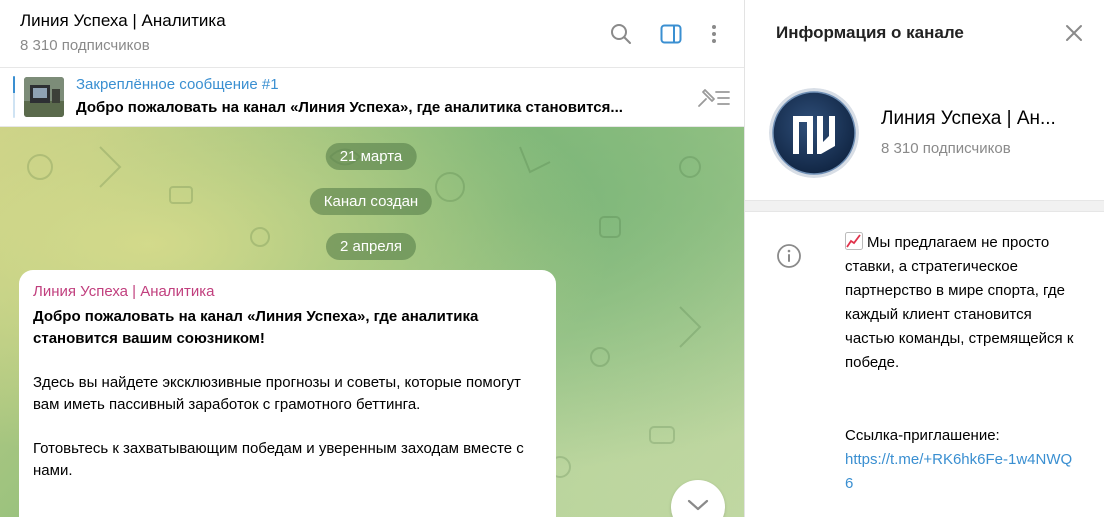 The image size is (1104, 517). Describe the element at coordinates (671, 34) in the screenshot. I see `sidebar-toggle-icon` at that location.